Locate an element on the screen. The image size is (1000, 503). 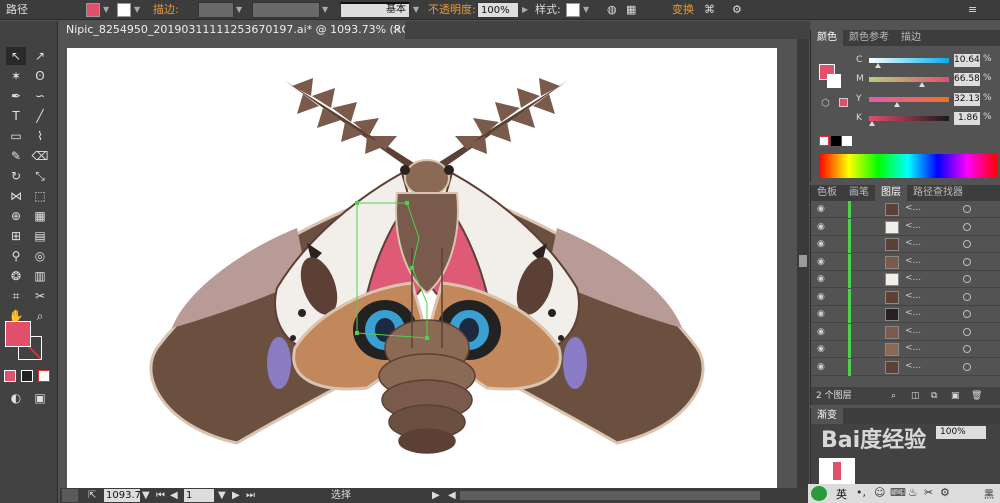
black-swatch is located at coordinates (836, 141).